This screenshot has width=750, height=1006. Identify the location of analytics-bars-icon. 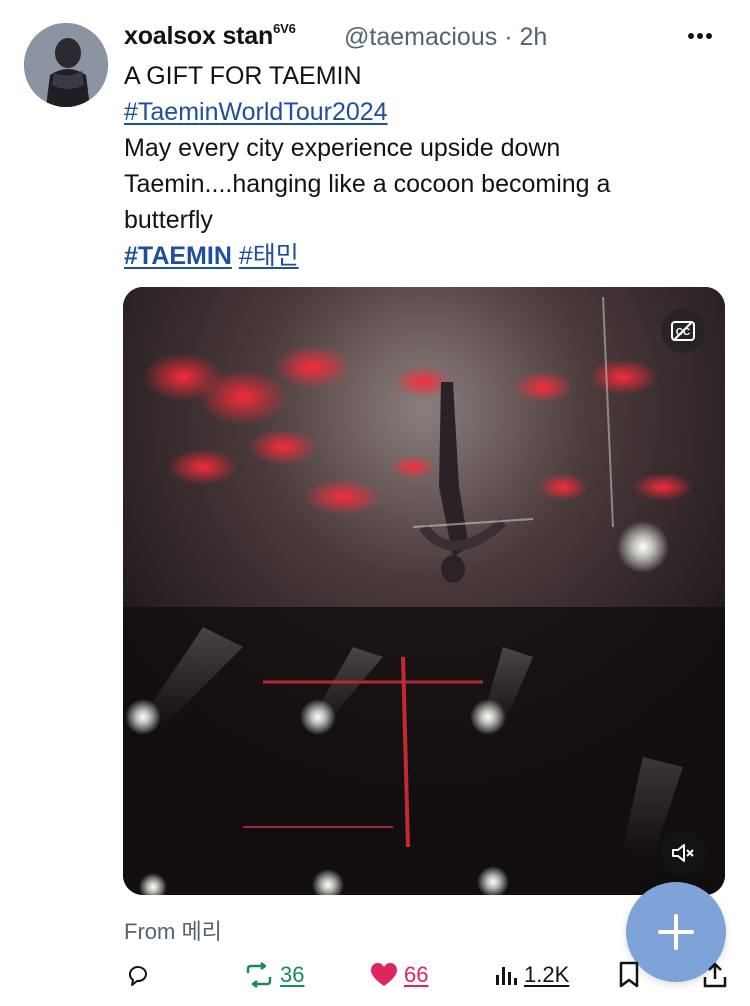
(506, 976).